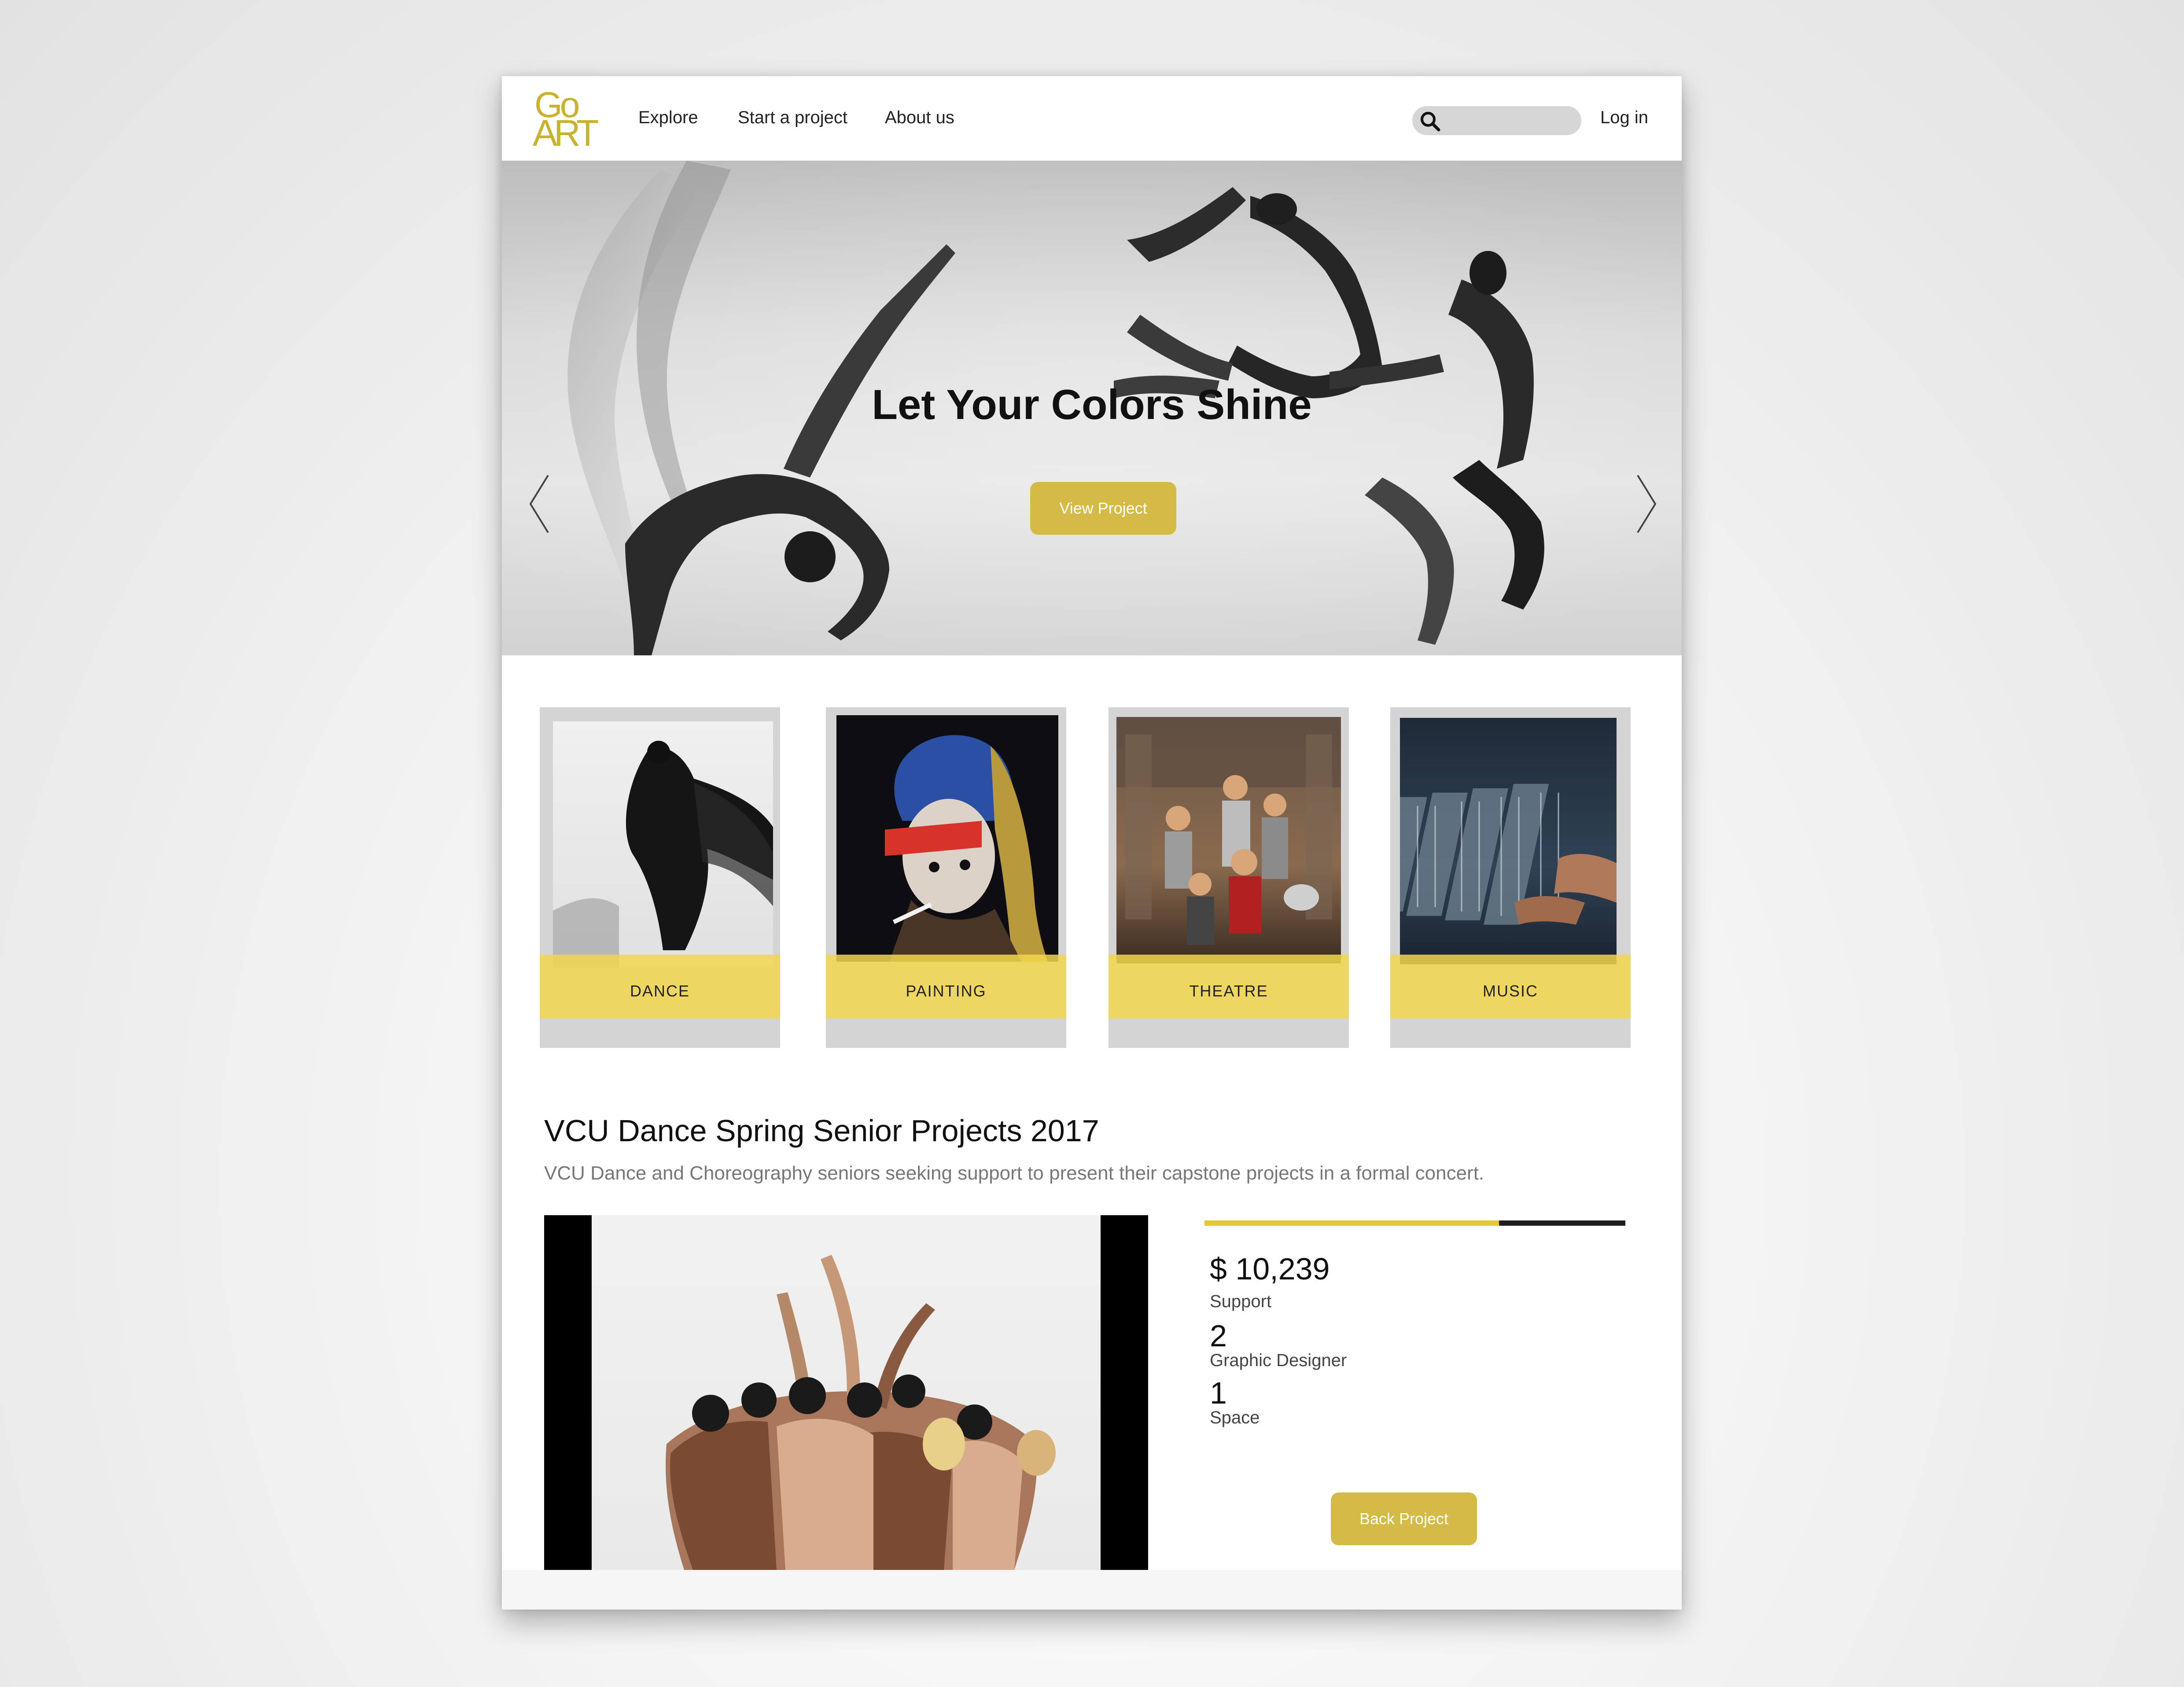 This screenshot has width=2184, height=1687. I want to click on category-label: PAINTING, so click(947, 990).